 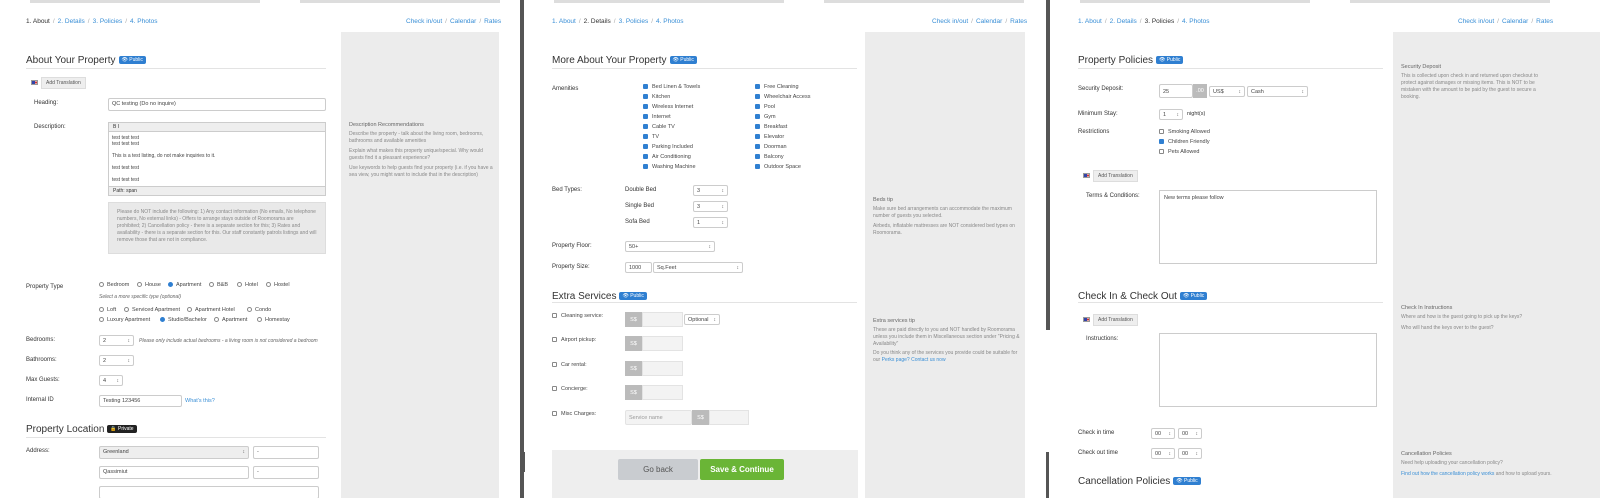 I want to click on amenity-kitchen: Kitchen, so click(x=656, y=97).